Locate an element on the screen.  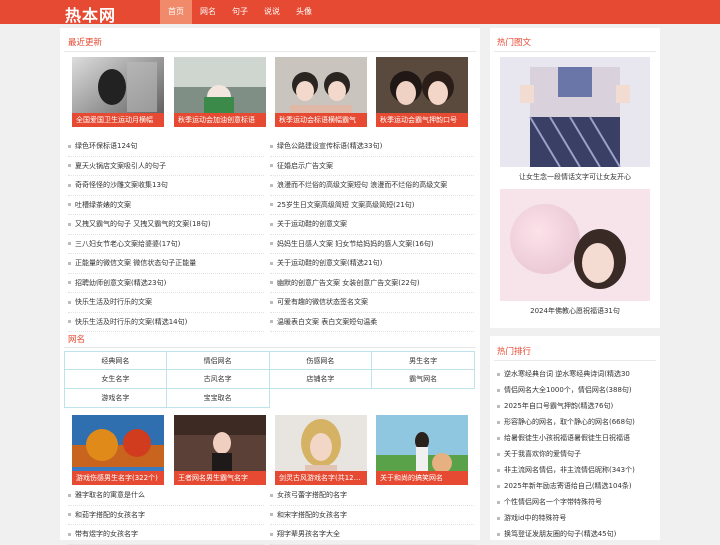
tag-girl: 女生名字 is located at coordinates (115, 379).